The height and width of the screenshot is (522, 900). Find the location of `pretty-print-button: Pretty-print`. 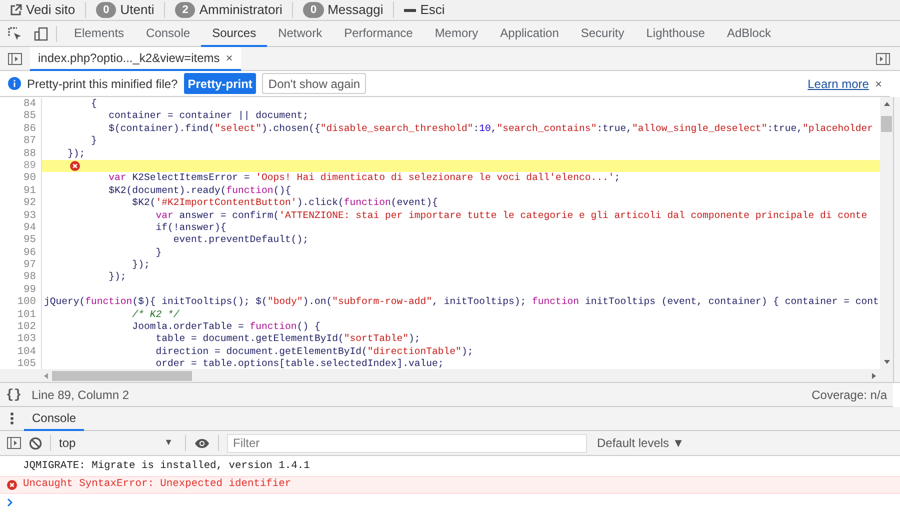

pretty-print-button: Pretty-print is located at coordinates (220, 83).